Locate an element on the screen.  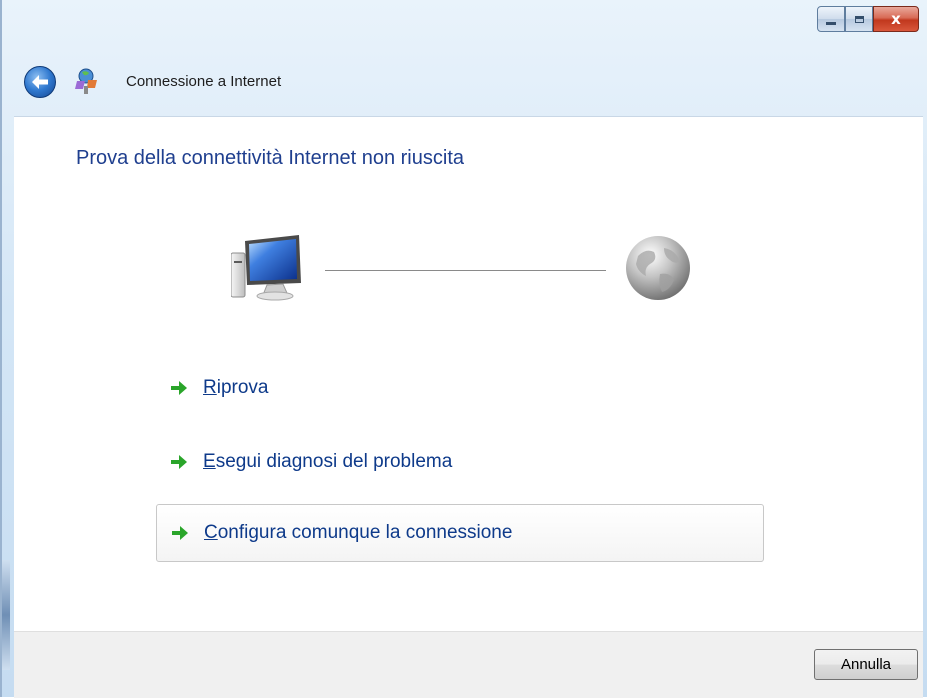
window-edge is located at coordinates (6, 615).